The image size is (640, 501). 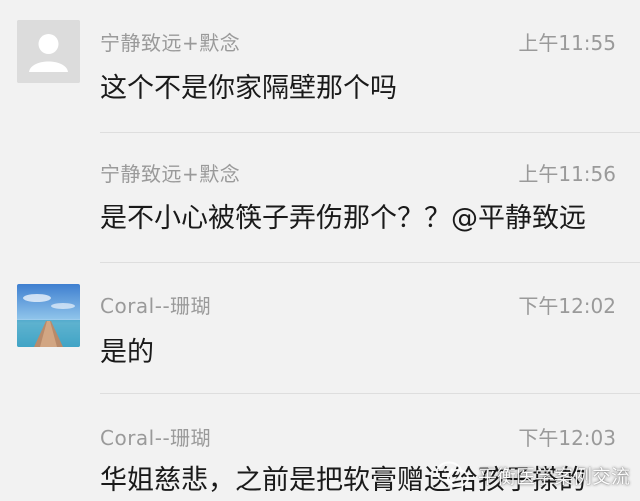 I want to click on seaside-pier-photo, so click(x=48, y=315).